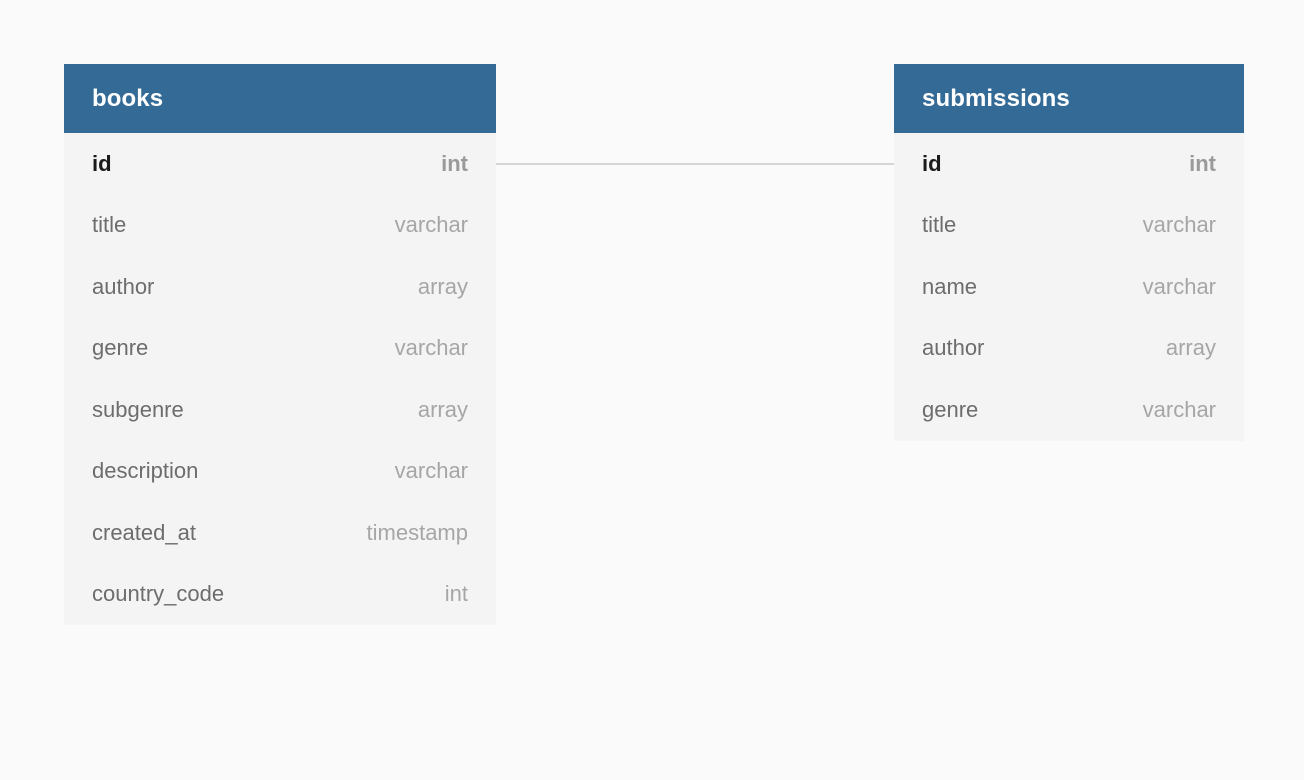 Image resolution: width=1304 pixels, height=780 pixels. What do you see at coordinates (280, 98) in the screenshot?
I see `table-header-books: books` at bounding box center [280, 98].